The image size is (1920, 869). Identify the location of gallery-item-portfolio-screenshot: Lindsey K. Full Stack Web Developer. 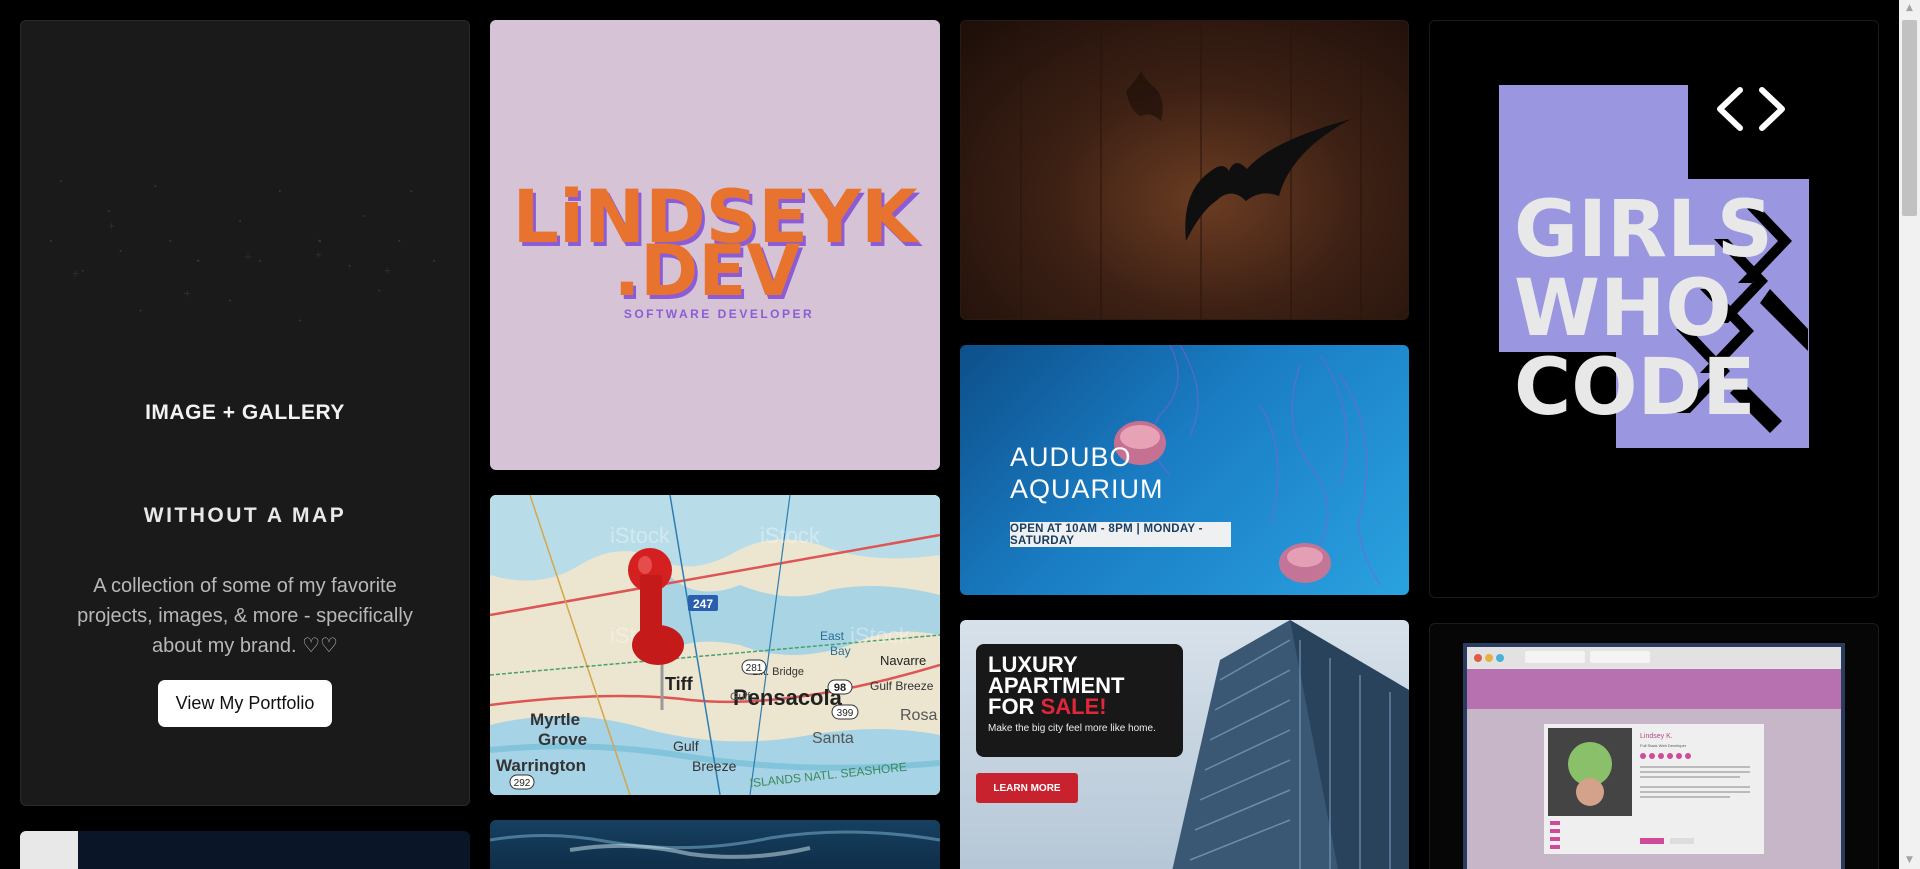
(1654, 746).